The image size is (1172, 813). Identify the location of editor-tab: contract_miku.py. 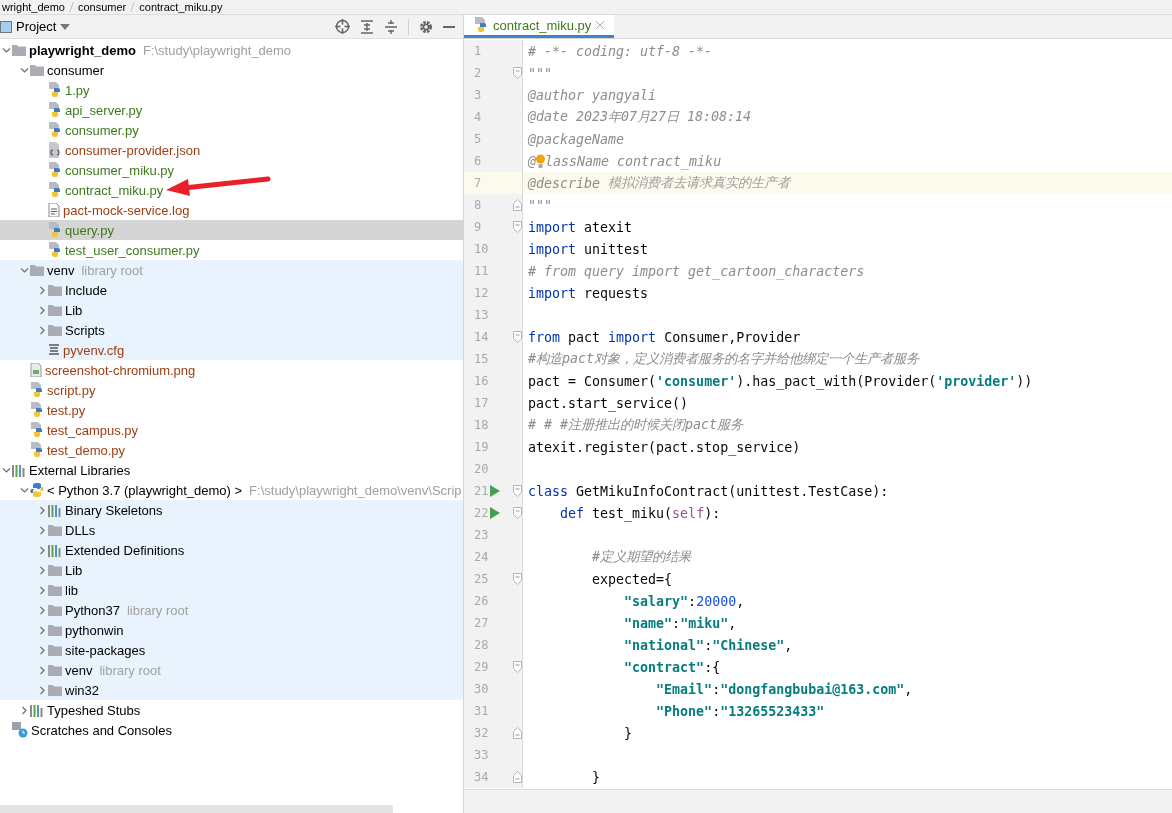
(539, 26).